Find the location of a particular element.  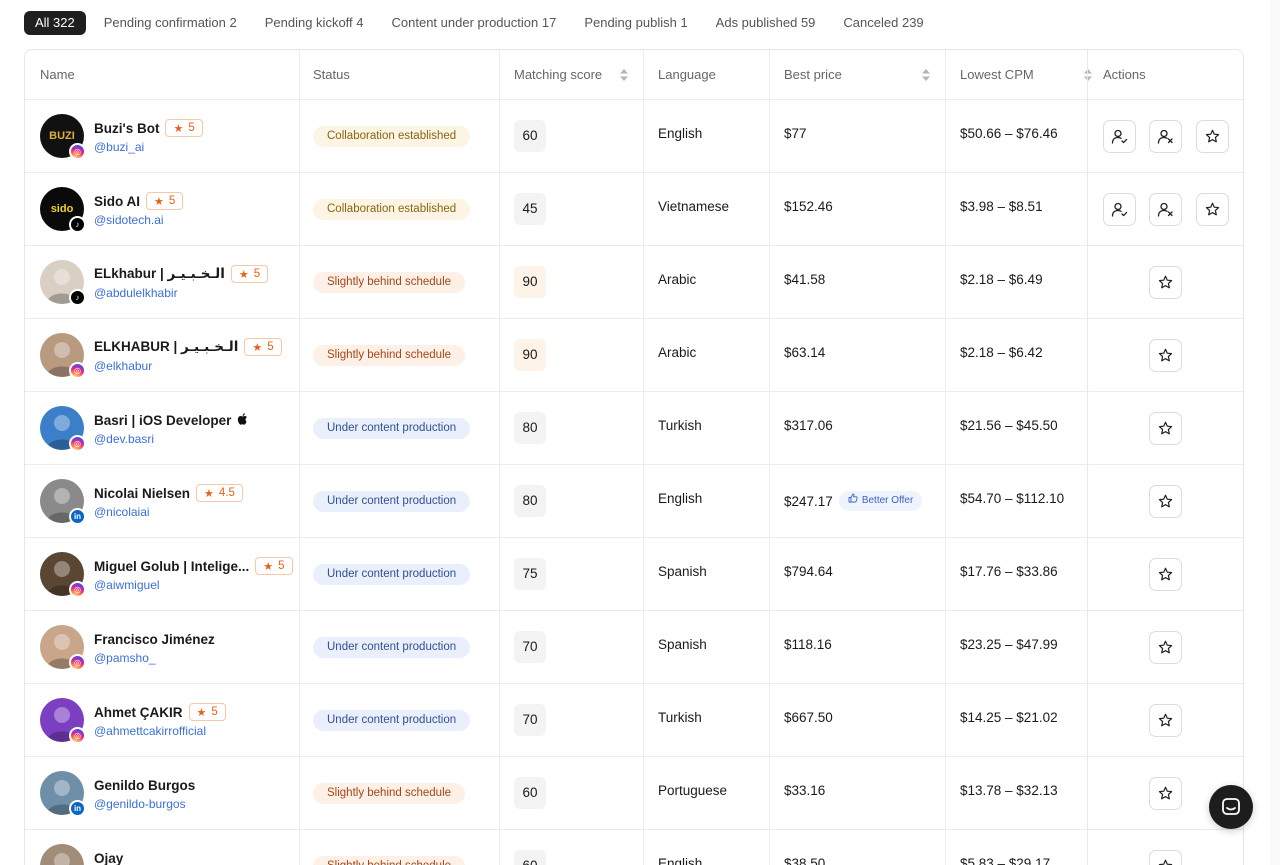

lowest-cpm: $2.18 – $6.42 is located at coordinates (1001, 352).